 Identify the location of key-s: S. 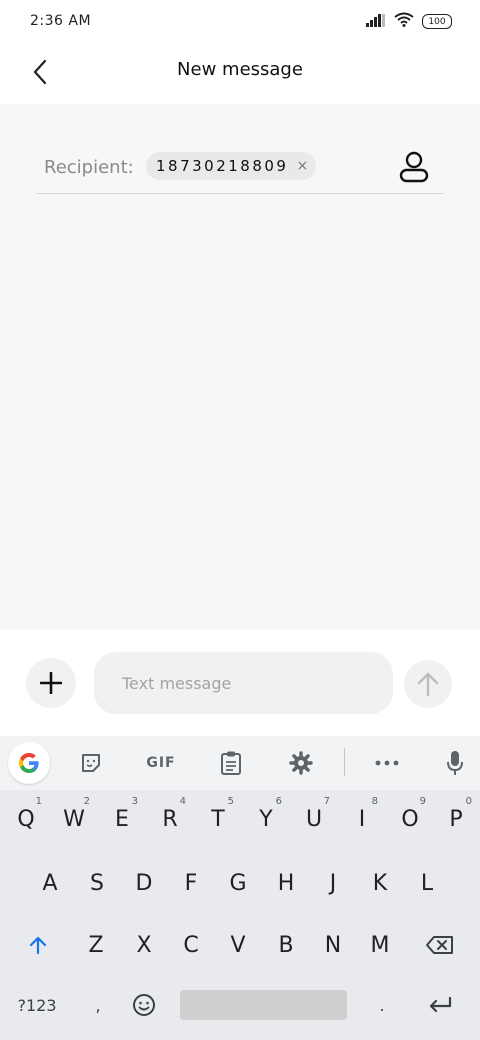
(97, 883).